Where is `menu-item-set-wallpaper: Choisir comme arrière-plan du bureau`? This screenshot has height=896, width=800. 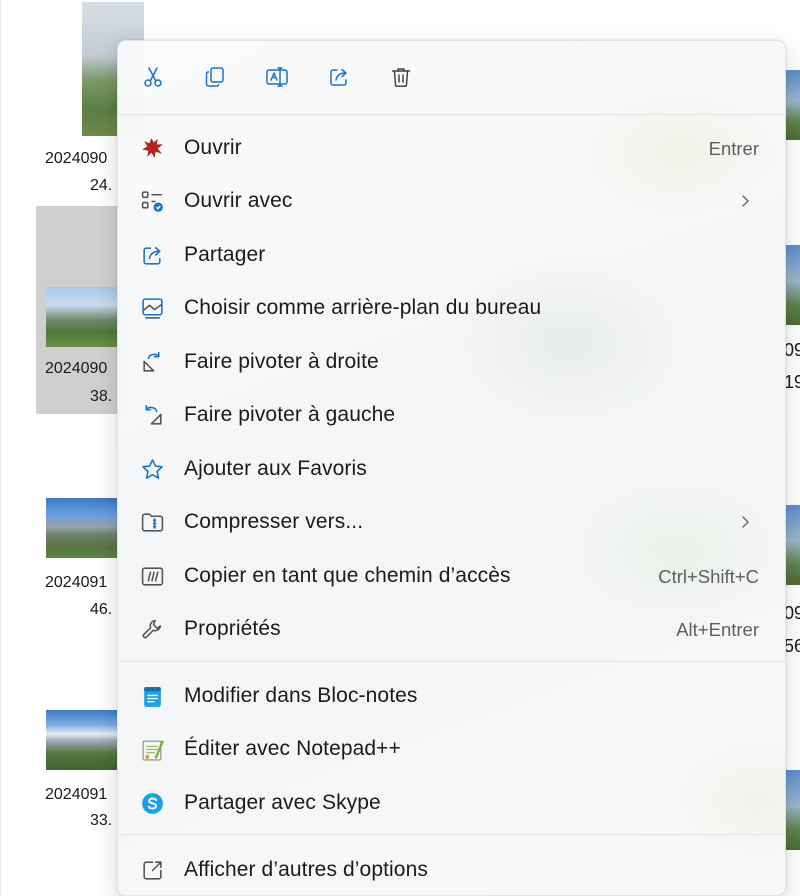
menu-item-set-wallpaper: Choisir comme arrière-plan du bureau is located at coordinates (452, 308).